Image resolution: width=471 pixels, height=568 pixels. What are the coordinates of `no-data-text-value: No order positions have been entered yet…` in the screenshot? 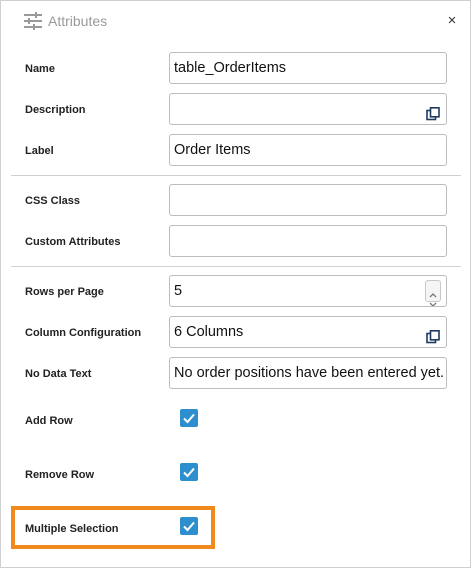 It's located at (309, 373).